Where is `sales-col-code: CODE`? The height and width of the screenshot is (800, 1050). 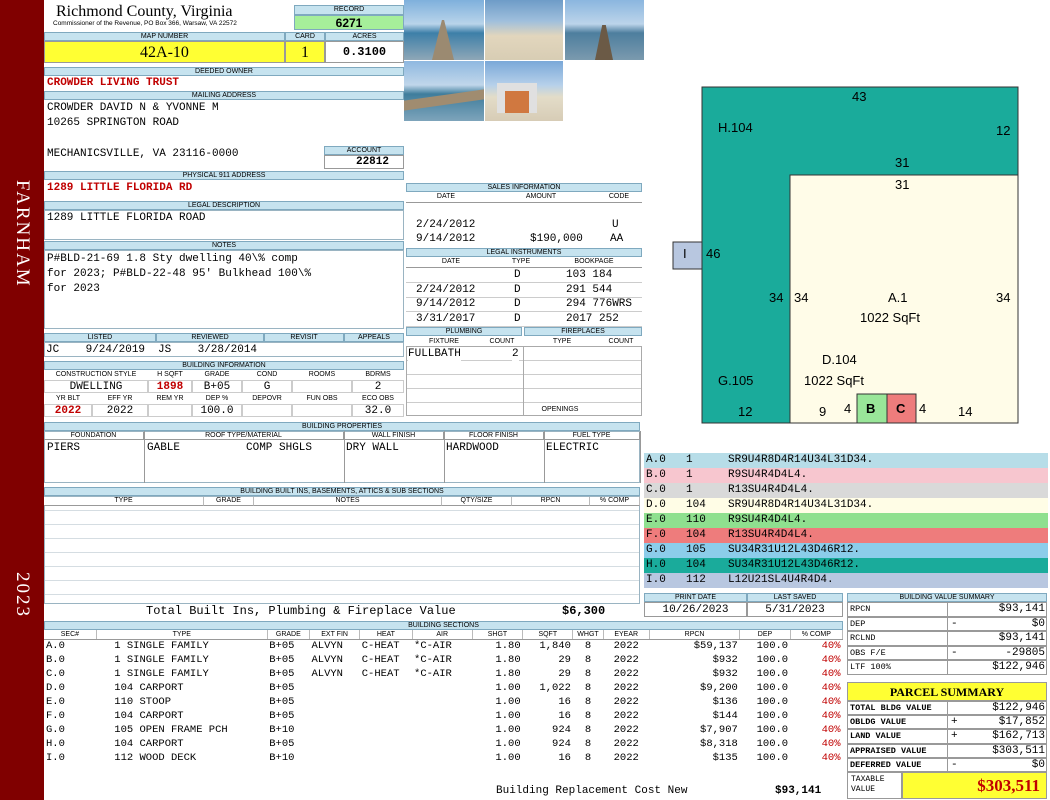
sales-col-code: CODE is located at coordinates (619, 196).